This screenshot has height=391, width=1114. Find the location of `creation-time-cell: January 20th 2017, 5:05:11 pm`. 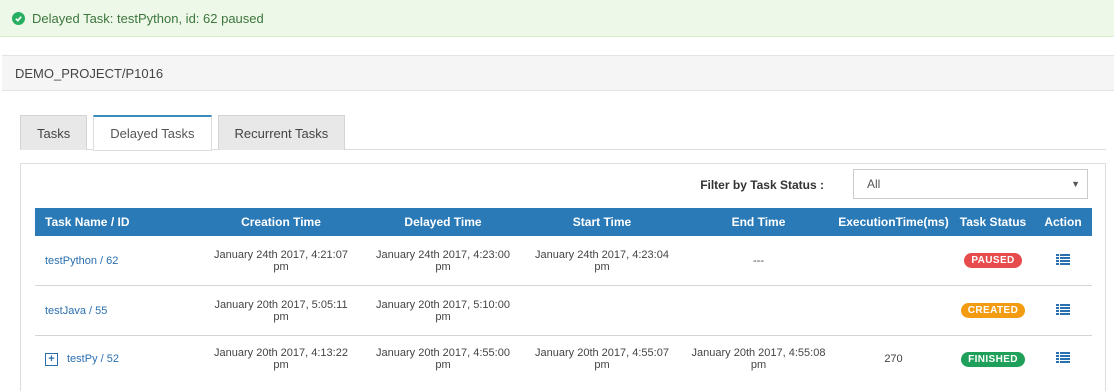

creation-time-cell: January 20th 2017, 5:05:11 pm is located at coordinates (281, 311).